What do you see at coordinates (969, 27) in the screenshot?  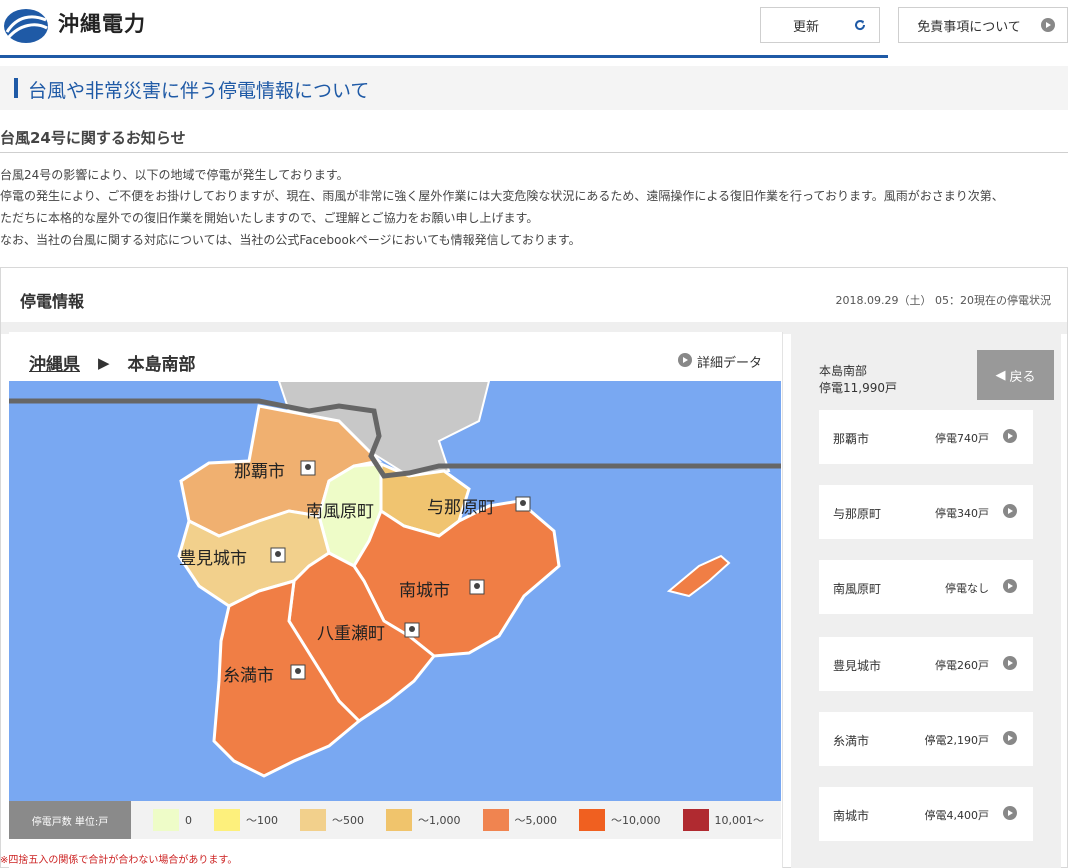 I see `disclaimer-label: 免責事項について` at bounding box center [969, 27].